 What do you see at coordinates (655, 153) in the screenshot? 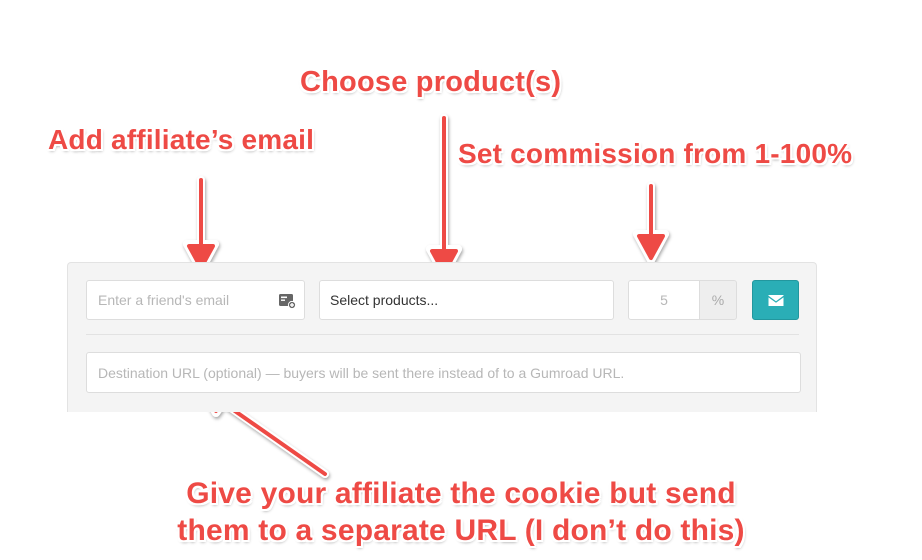
I see `callout-set-commission: Set commission from 1-100%` at bounding box center [655, 153].